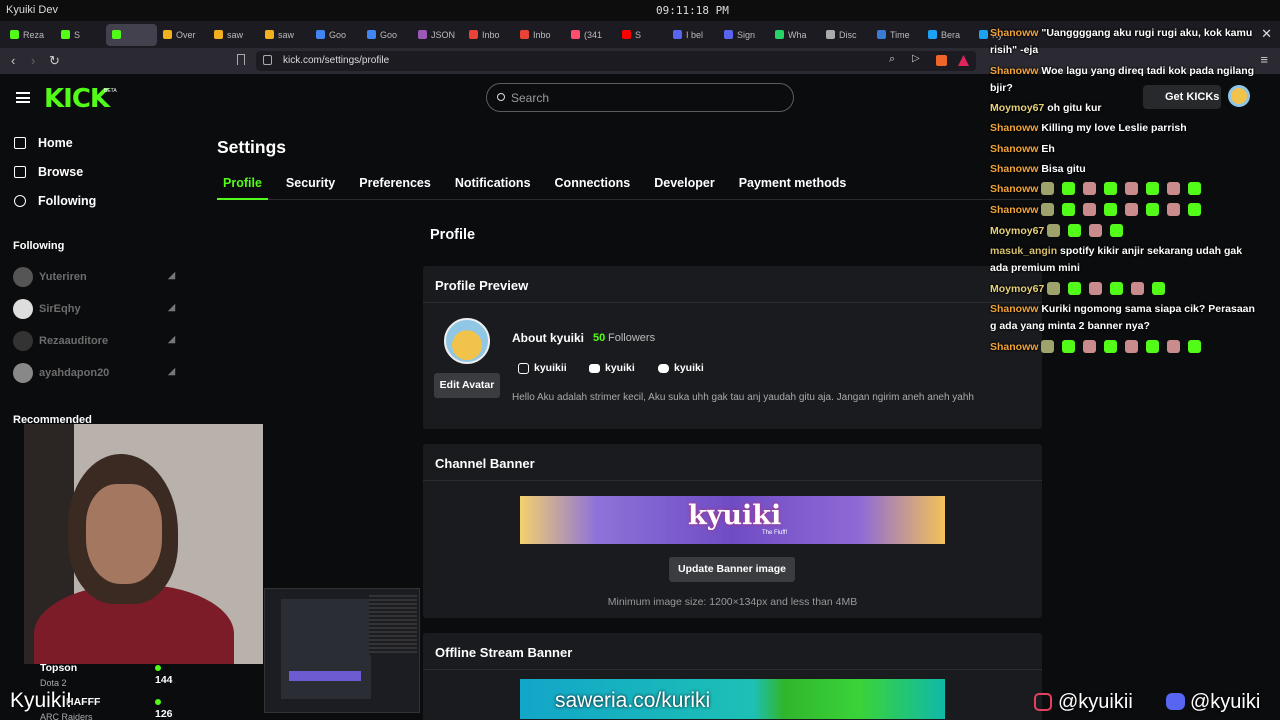 This screenshot has height=720, width=1280. What do you see at coordinates (732, 462) in the screenshot?
I see `panel-heading: Channel Banner` at bounding box center [732, 462].